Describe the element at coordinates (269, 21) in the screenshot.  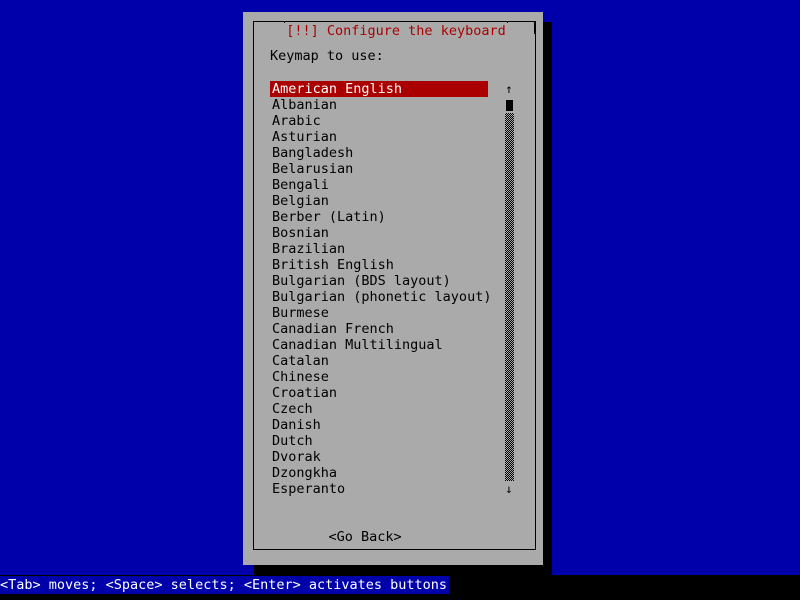
I see `titlebar-rule-left` at that location.